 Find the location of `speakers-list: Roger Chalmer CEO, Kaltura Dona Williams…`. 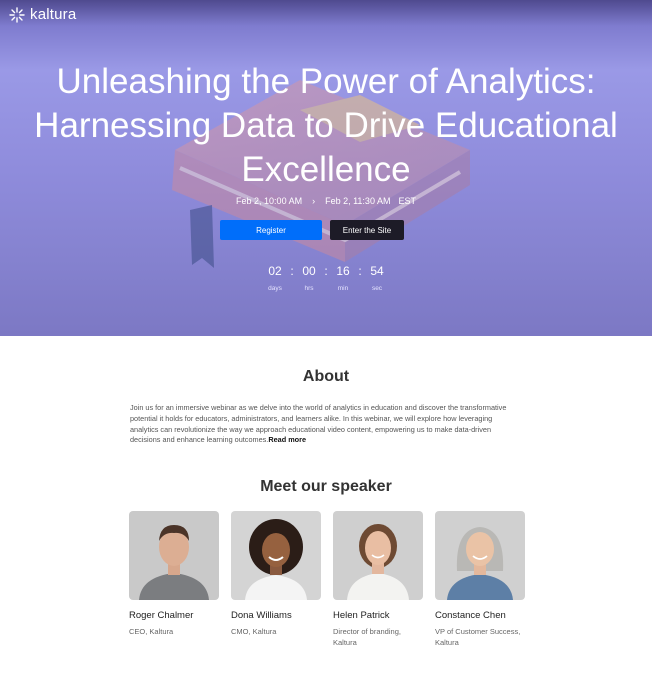

speakers-list: Roger Chalmer CEO, Kaltura Dona Williams… is located at coordinates (327, 579).